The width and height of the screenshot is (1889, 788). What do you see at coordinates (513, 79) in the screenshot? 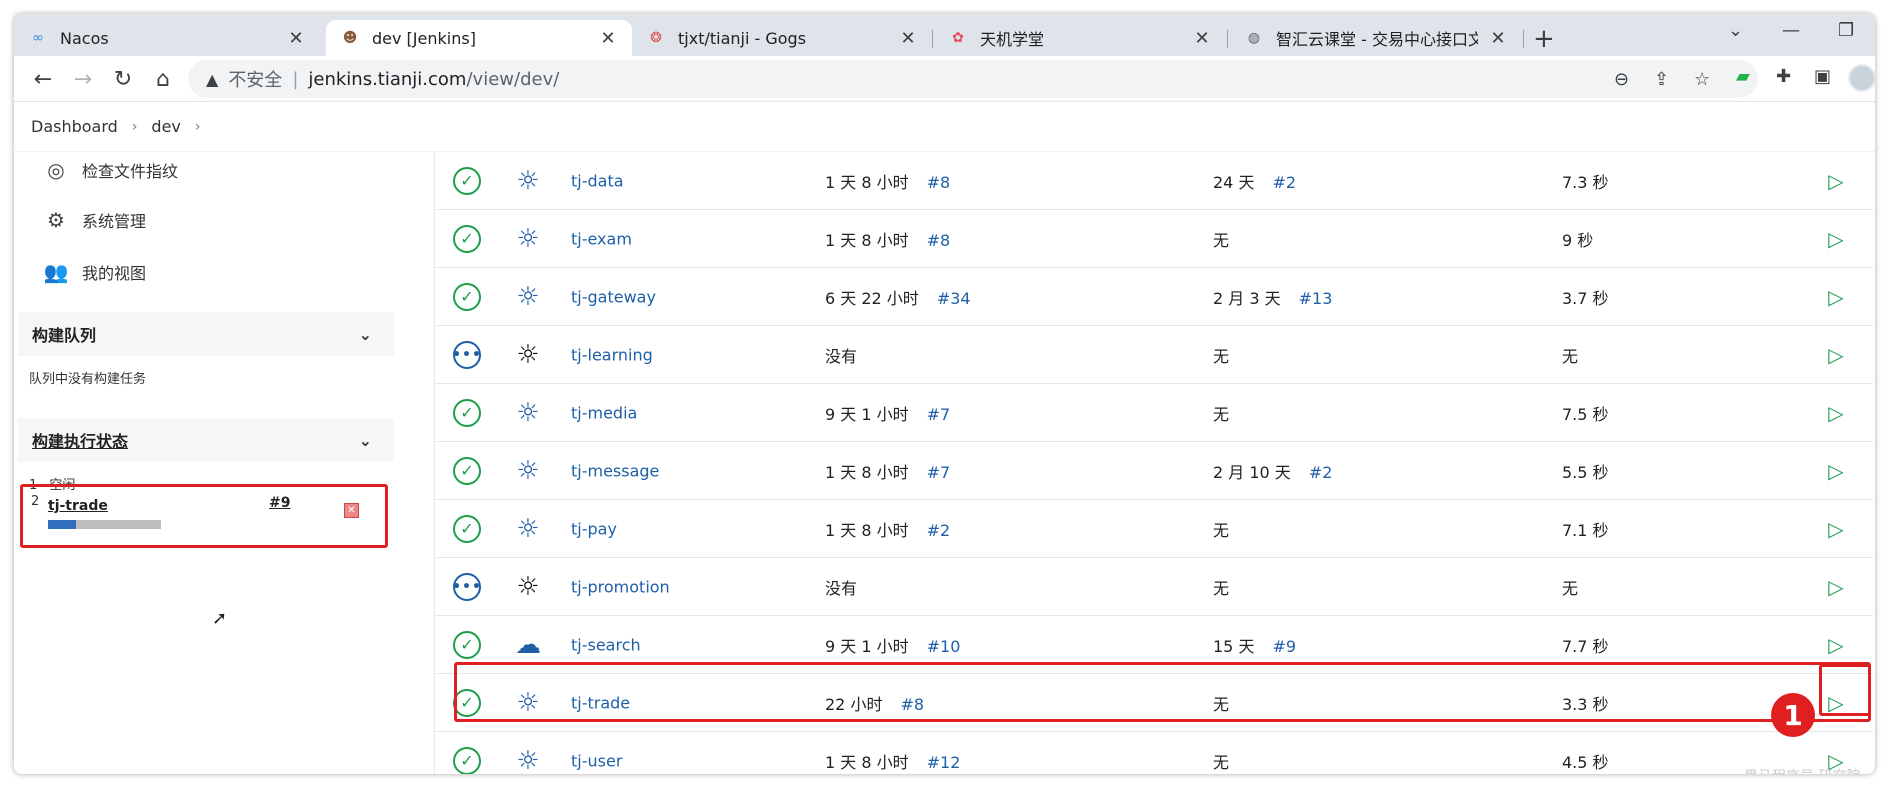
I see `url-path: /view/dev/` at bounding box center [513, 79].